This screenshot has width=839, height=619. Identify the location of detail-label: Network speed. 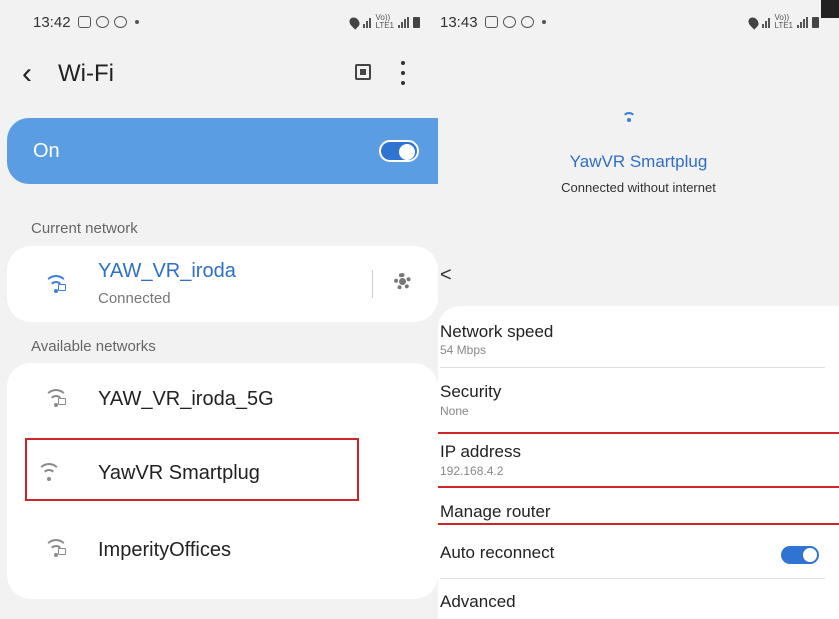
(497, 331).